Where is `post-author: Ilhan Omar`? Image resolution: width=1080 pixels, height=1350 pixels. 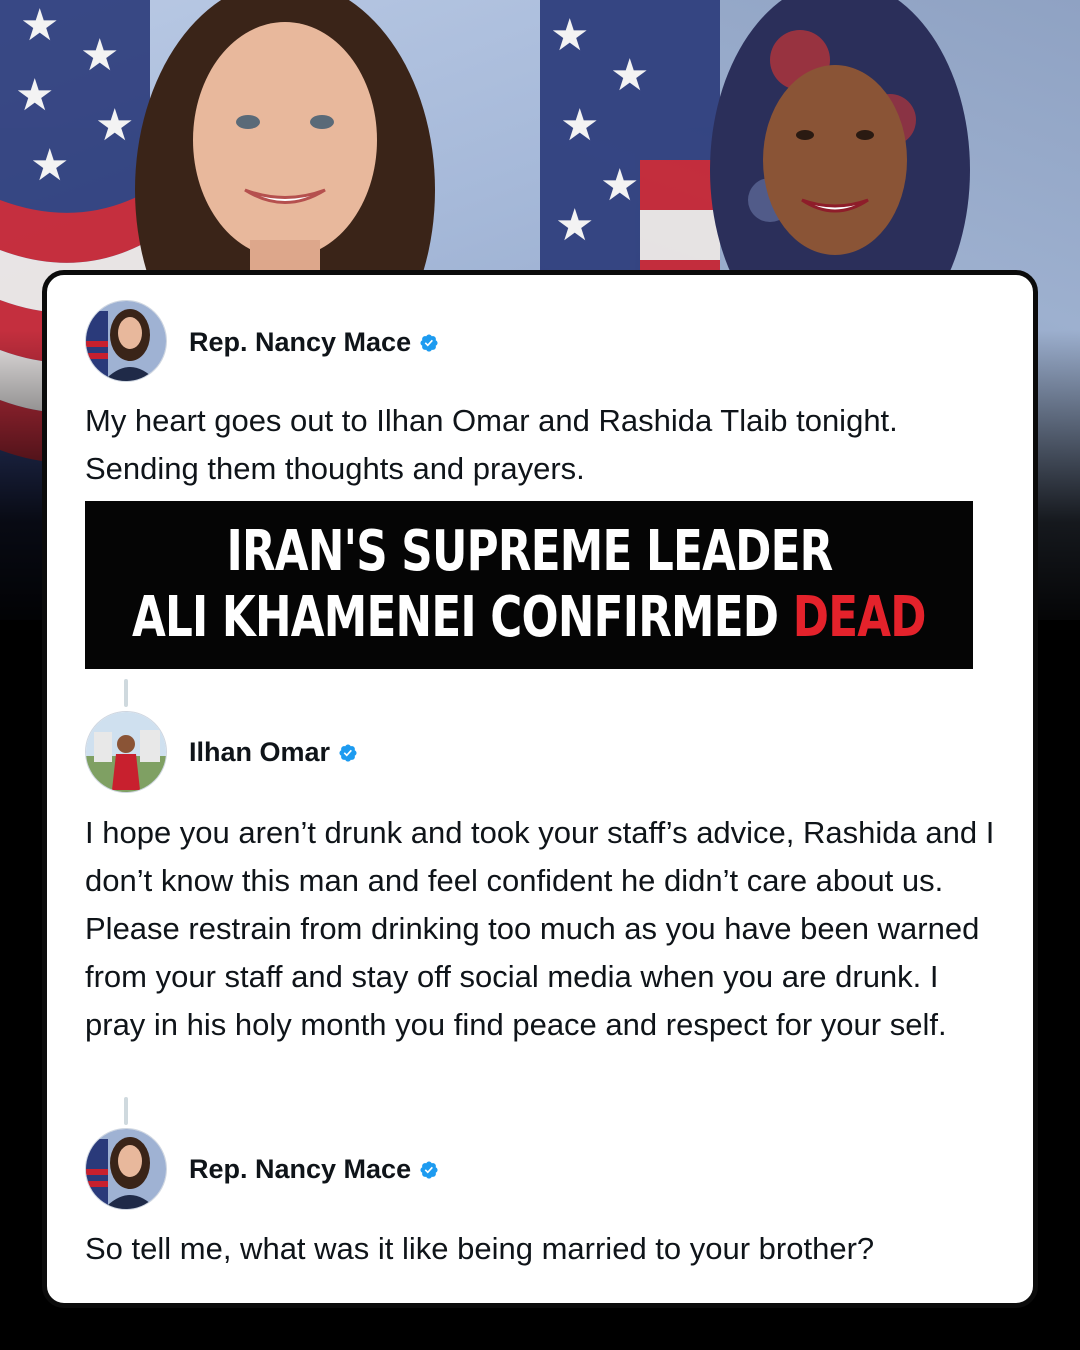
post-author: Ilhan Omar is located at coordinates (273, 752).